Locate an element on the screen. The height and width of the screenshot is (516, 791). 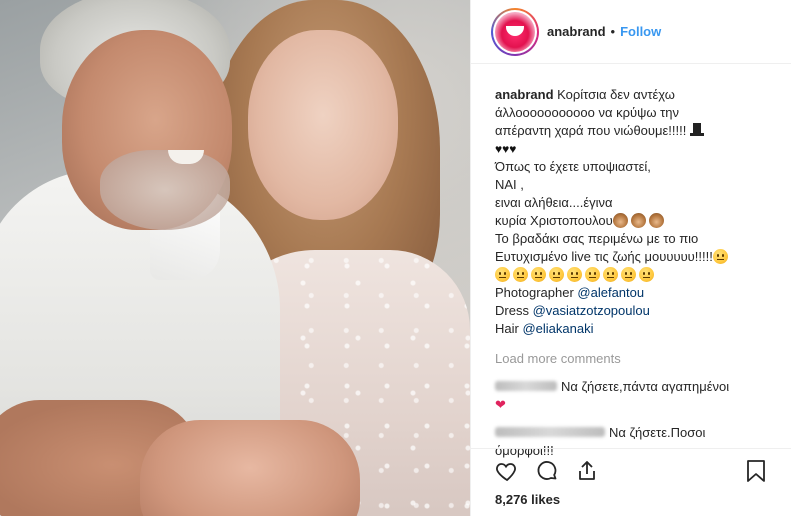
photo-man-beard is located at coordinates (165, 190).